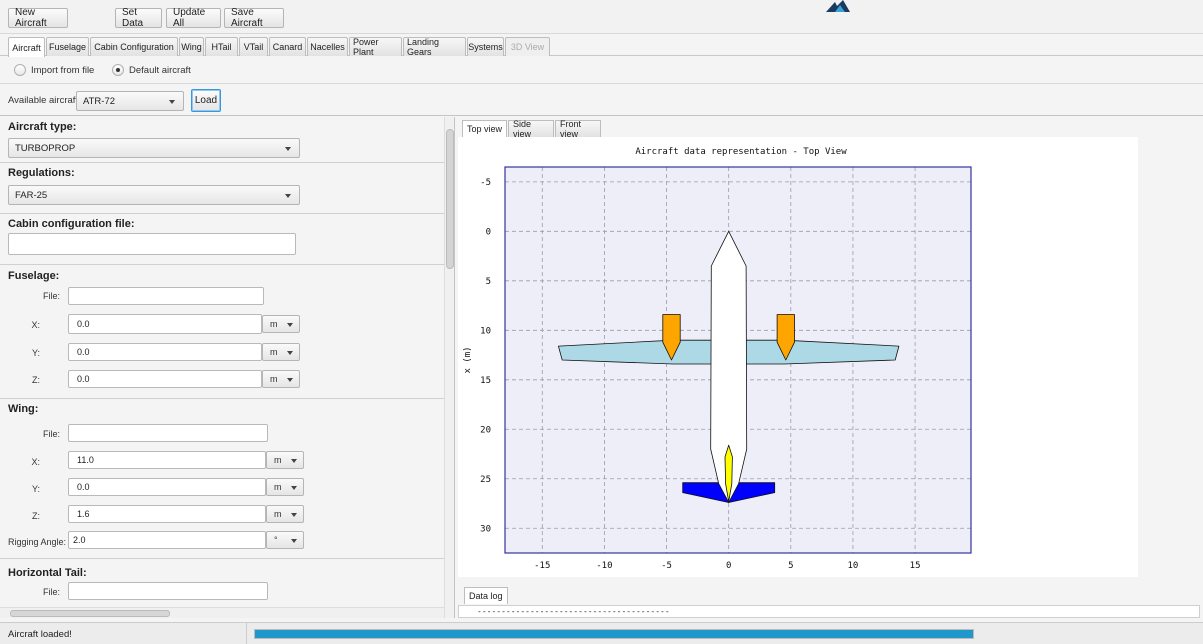  I want to click on update-all-button: Update All, so click(193, 18).